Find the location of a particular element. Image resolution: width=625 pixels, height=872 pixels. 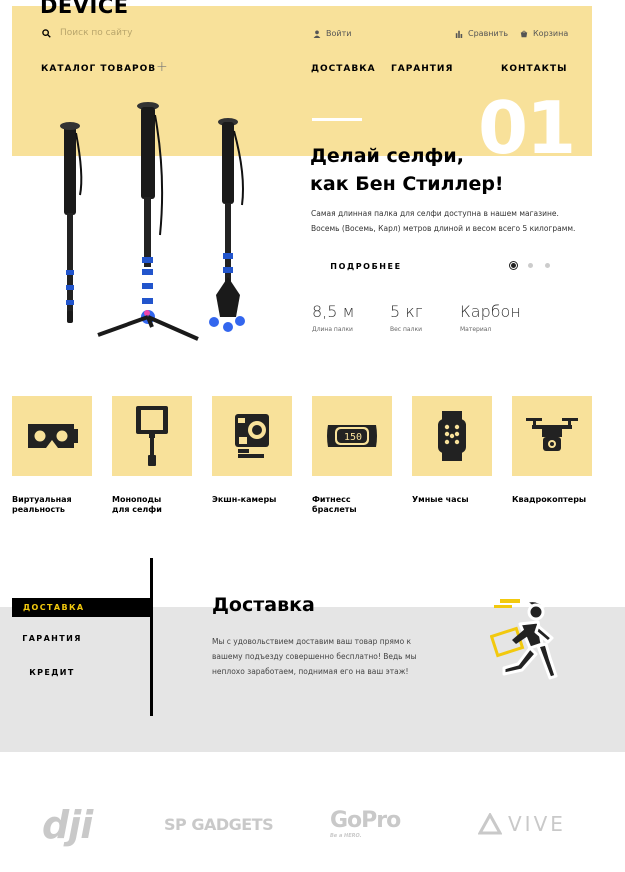

user-icon is located at coordinates (317, 34).